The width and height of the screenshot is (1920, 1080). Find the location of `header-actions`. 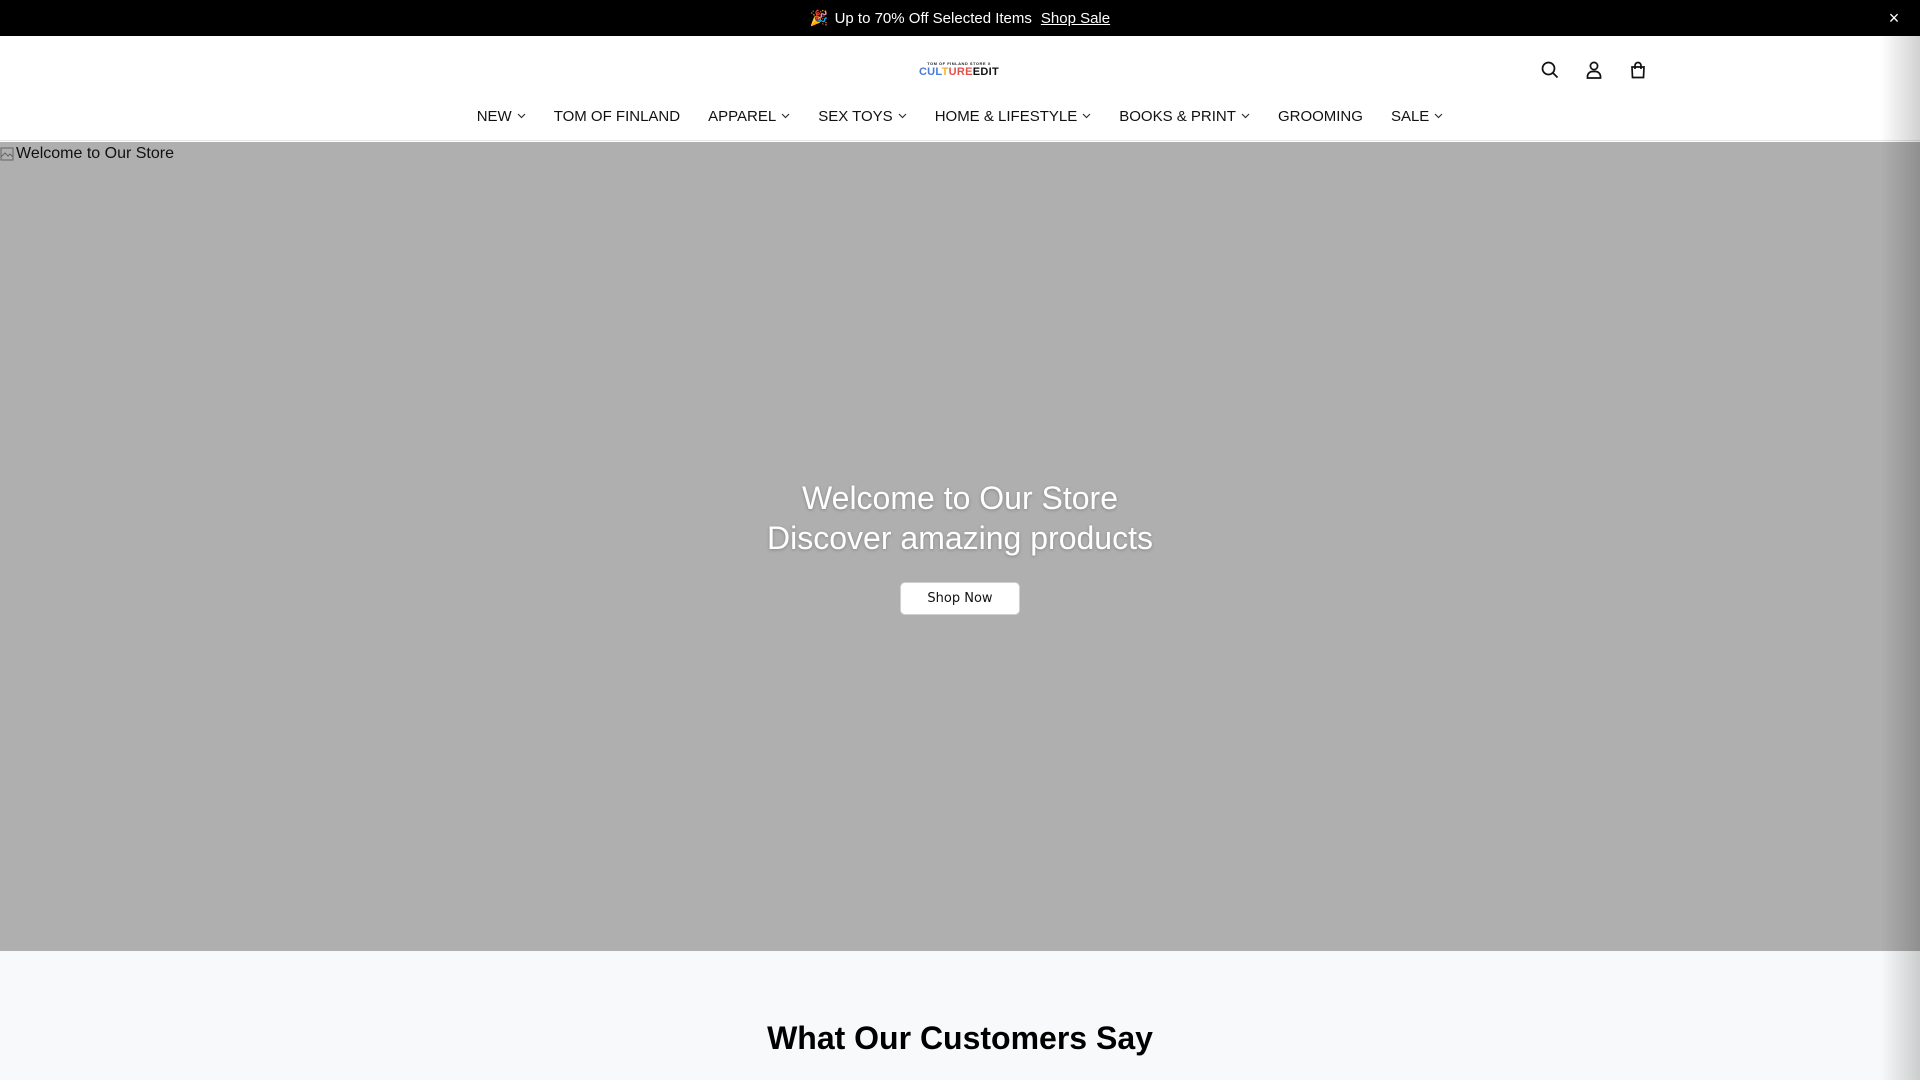

header-actions is located at coordinates (1599, 70).